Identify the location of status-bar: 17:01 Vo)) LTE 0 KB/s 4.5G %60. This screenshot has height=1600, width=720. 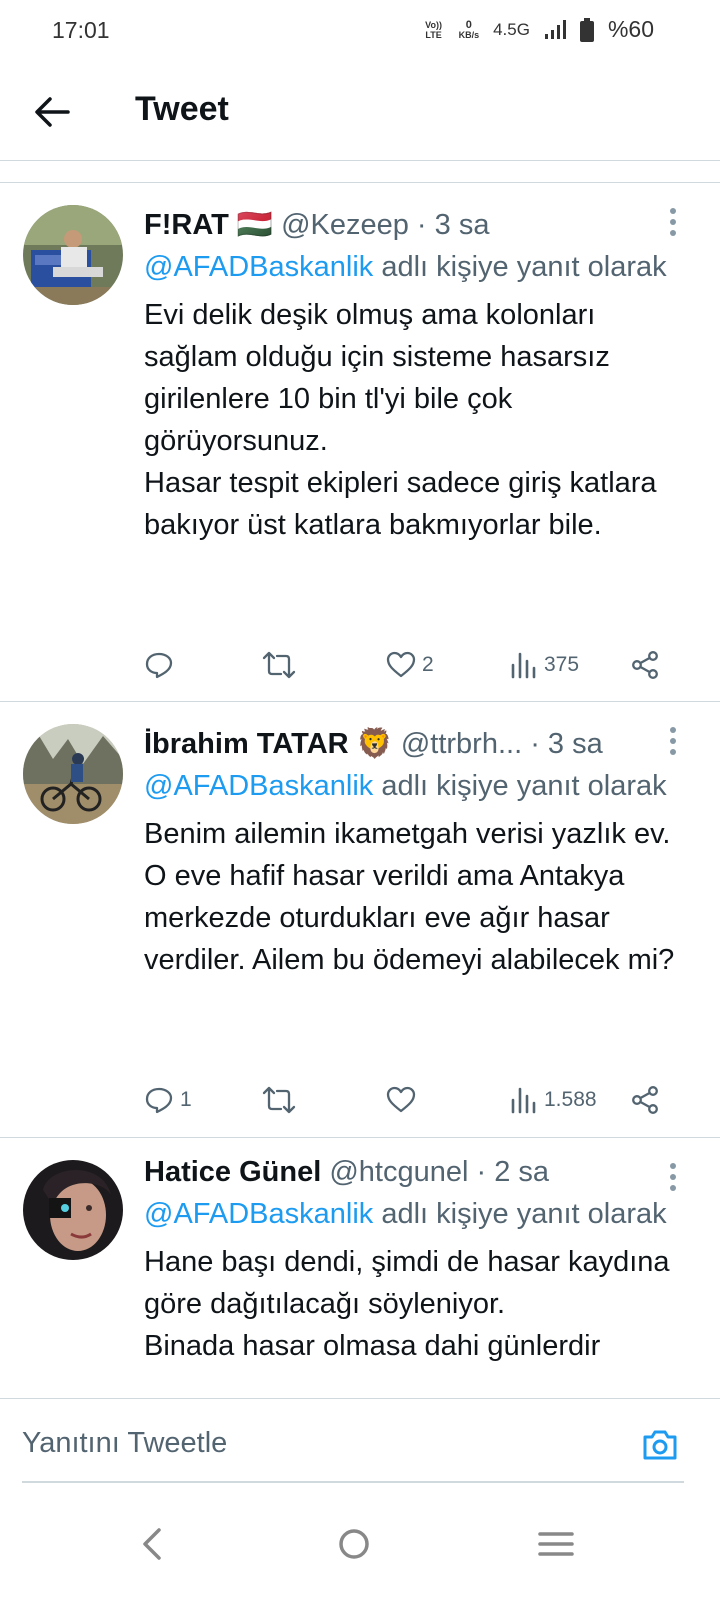
(360, 31).